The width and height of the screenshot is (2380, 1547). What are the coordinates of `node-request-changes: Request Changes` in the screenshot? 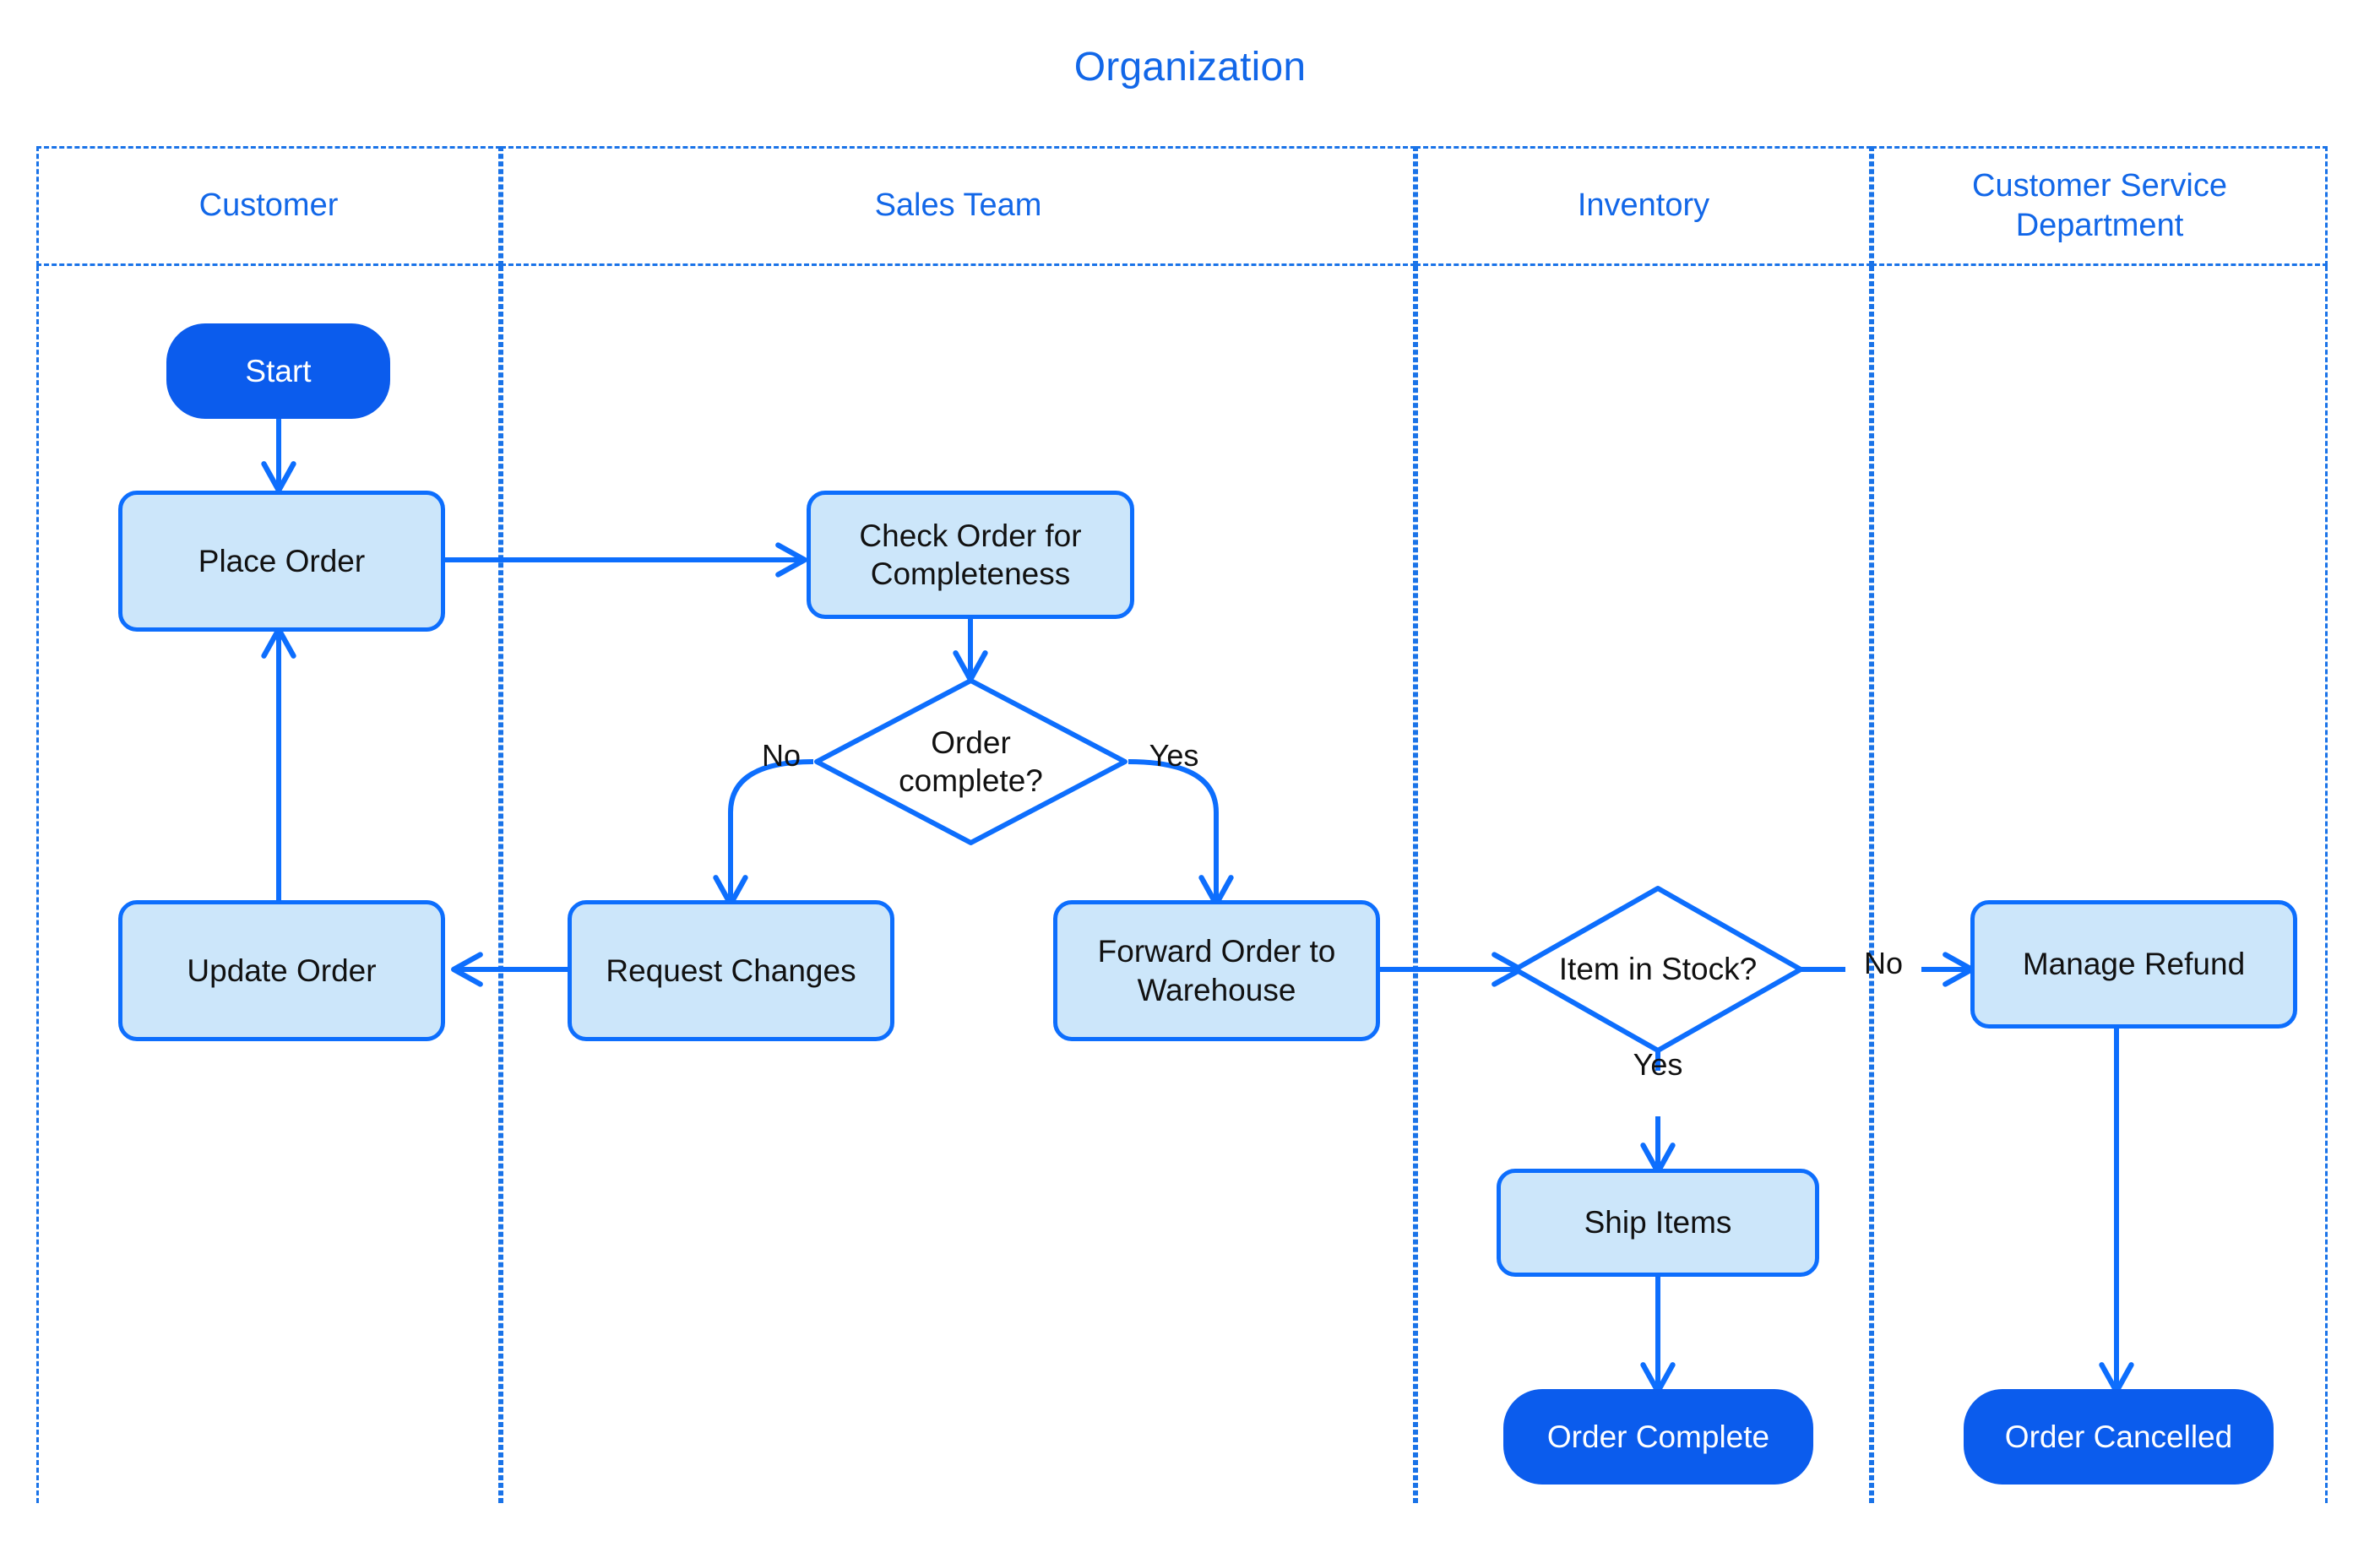 It's located at (731, 970).